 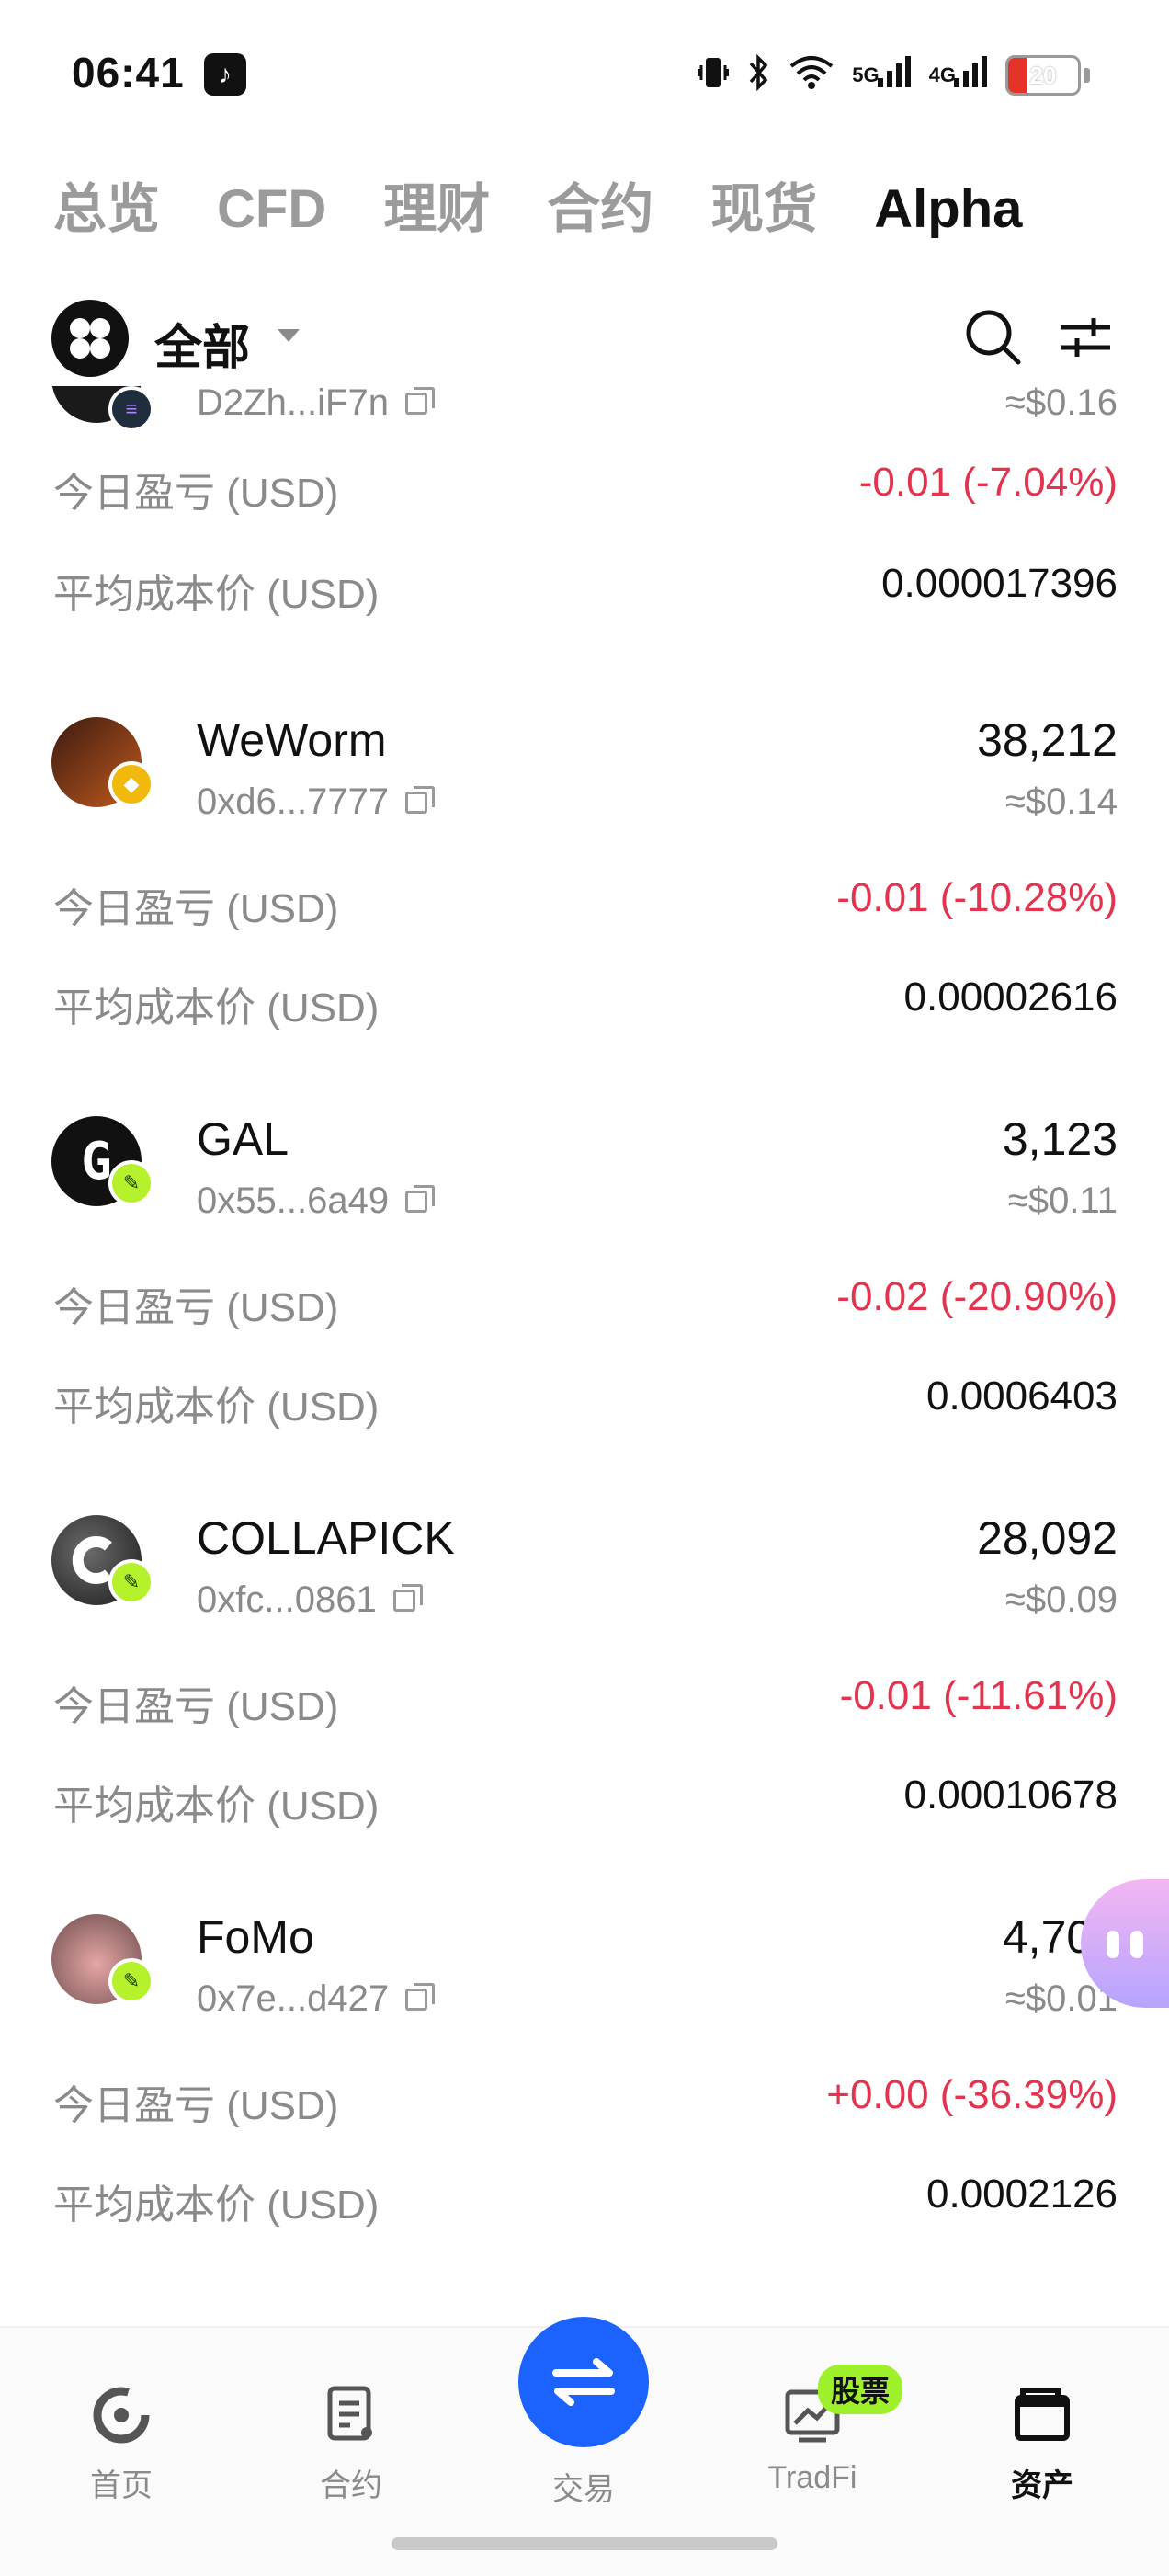 I want to click on pnl-value: -0.01 (-10.28%), so click(x=977, y=897).